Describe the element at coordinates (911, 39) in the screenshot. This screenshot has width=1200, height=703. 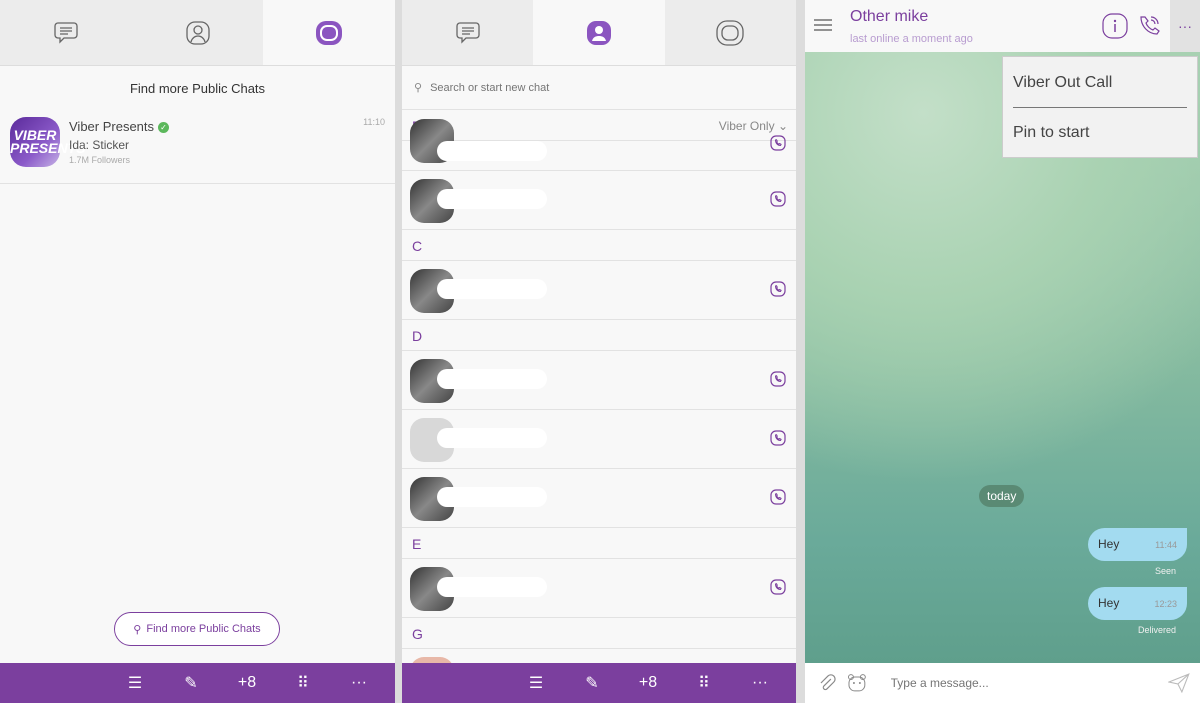
I see `contact-status: last online a moment ago` at that location.